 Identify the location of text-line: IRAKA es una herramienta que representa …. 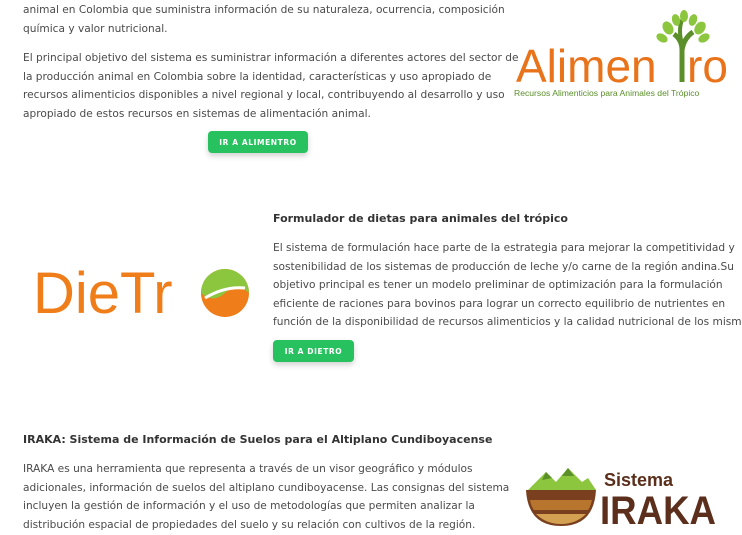
(248, 469).